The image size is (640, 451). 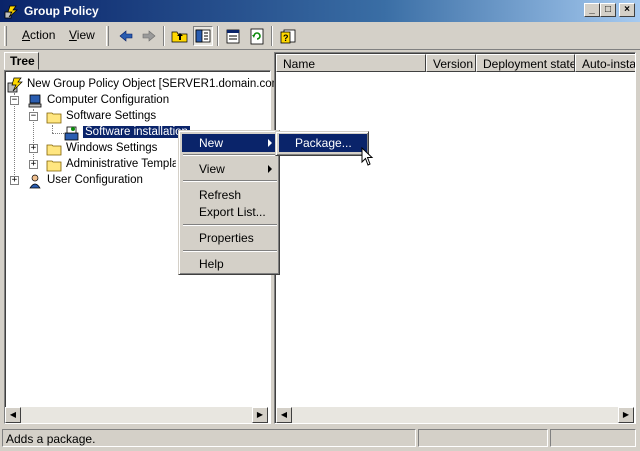 What do you see at coordinates (351, 63) in the screenshot?
I see `column-header-name: Name` at bounding box center [351, 63].